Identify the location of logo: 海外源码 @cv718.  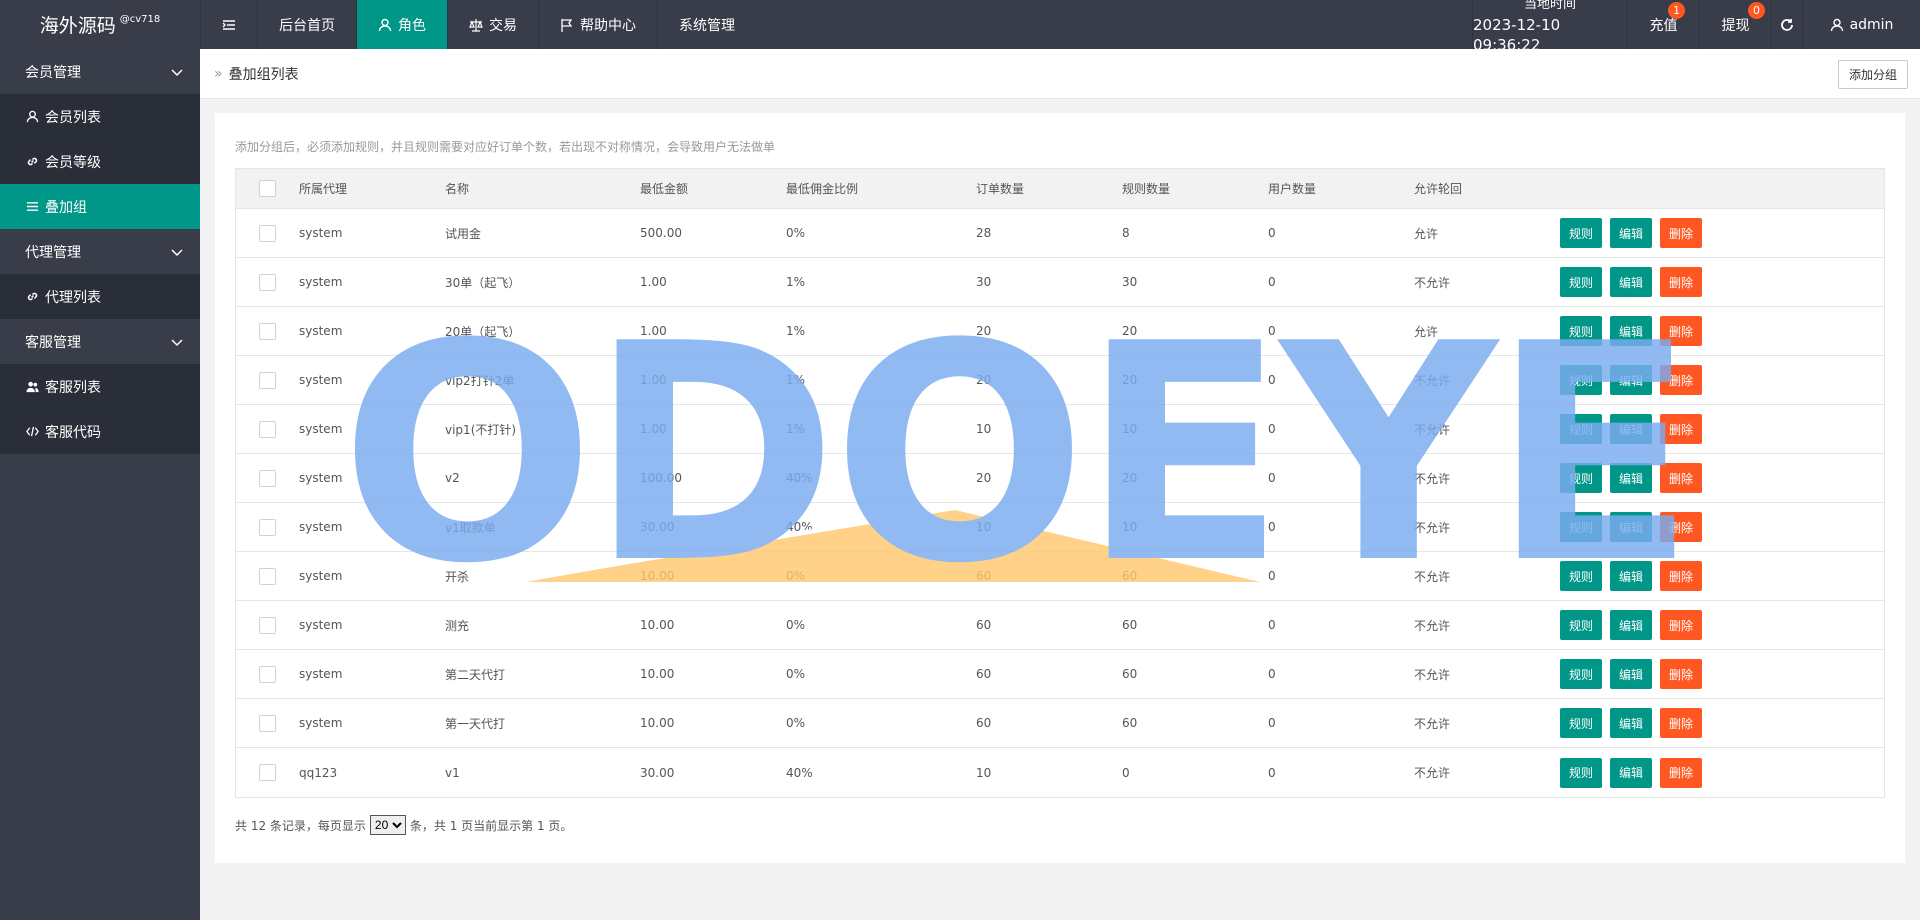
(100, 24).